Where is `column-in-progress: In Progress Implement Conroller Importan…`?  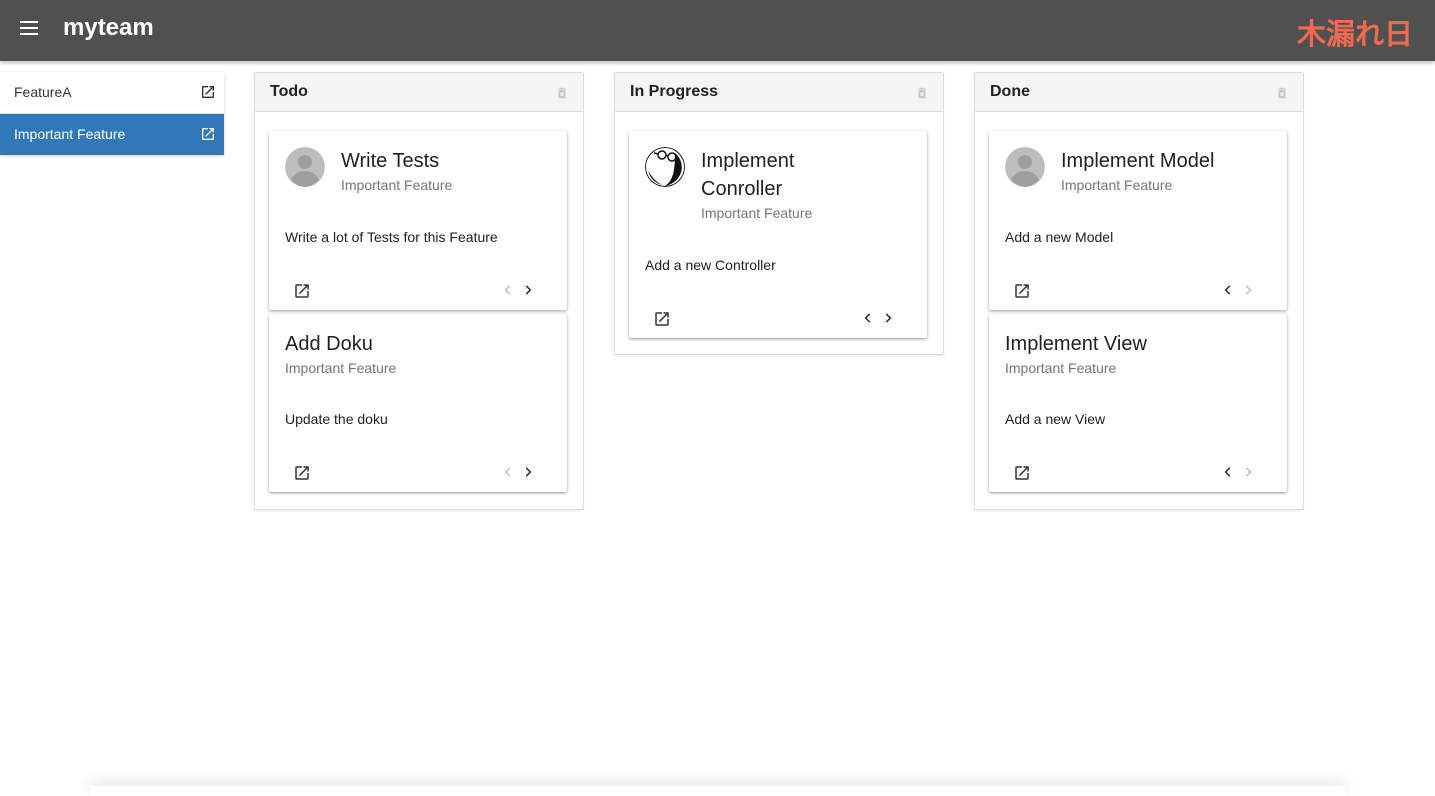
column-in-progress: In Progress Implement Conroller Importan… is located at coordinates (779, 213).